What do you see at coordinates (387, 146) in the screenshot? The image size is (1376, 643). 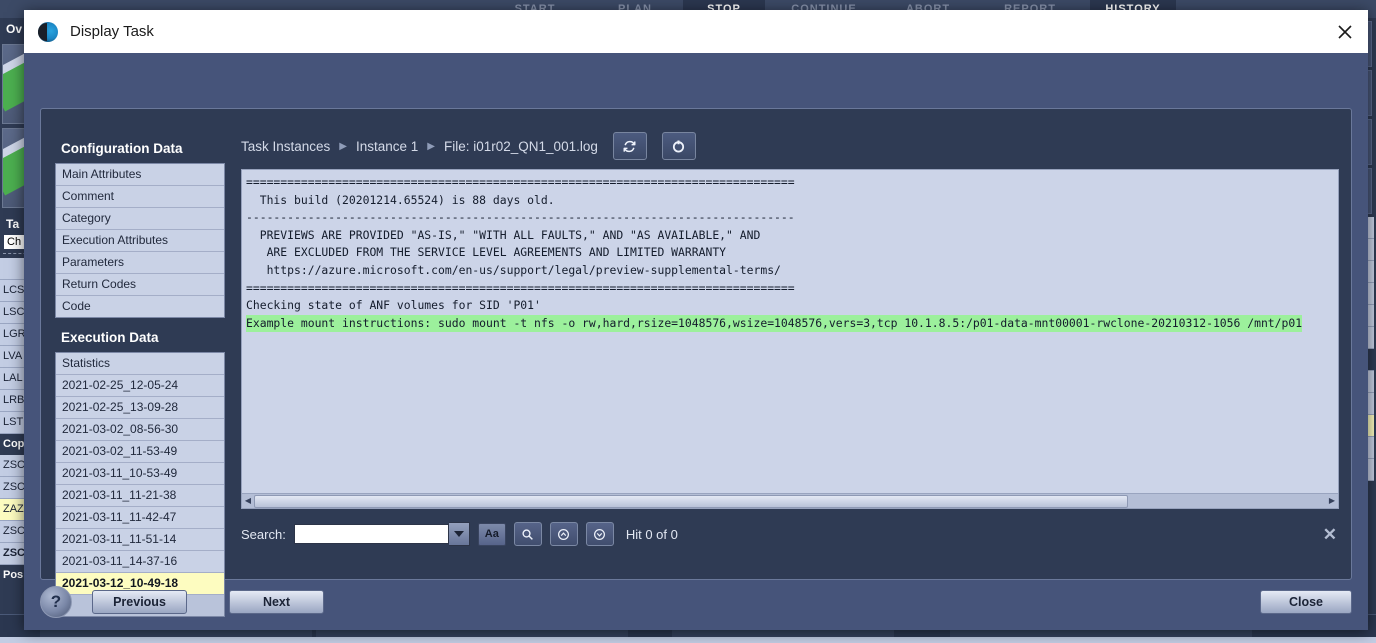 I see `breadcrumb-item-instance: Instance 1` at bounding box center [387, 146].